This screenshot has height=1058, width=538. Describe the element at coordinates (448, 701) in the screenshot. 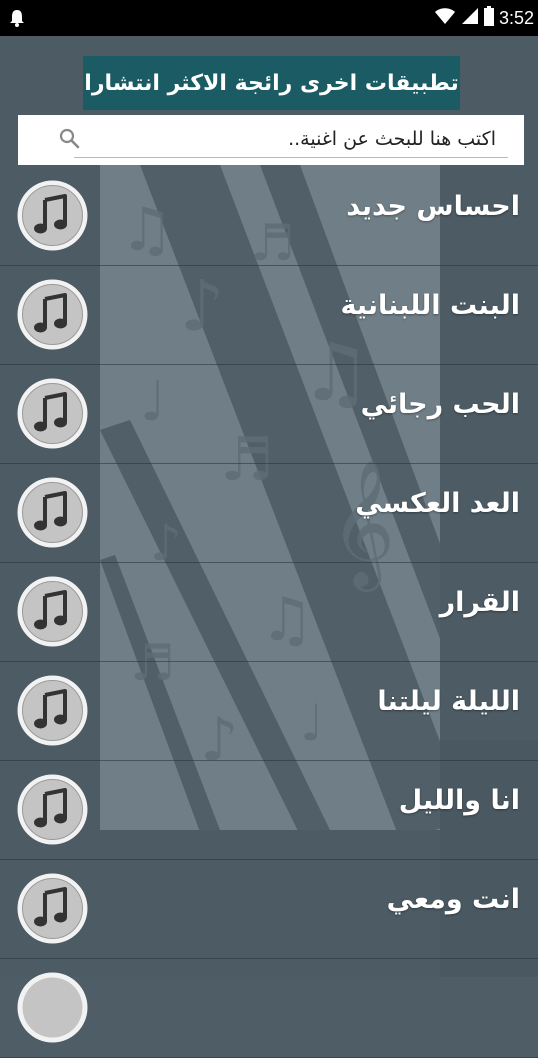

I see `song-title: الليلة ليلتنا` at that location.